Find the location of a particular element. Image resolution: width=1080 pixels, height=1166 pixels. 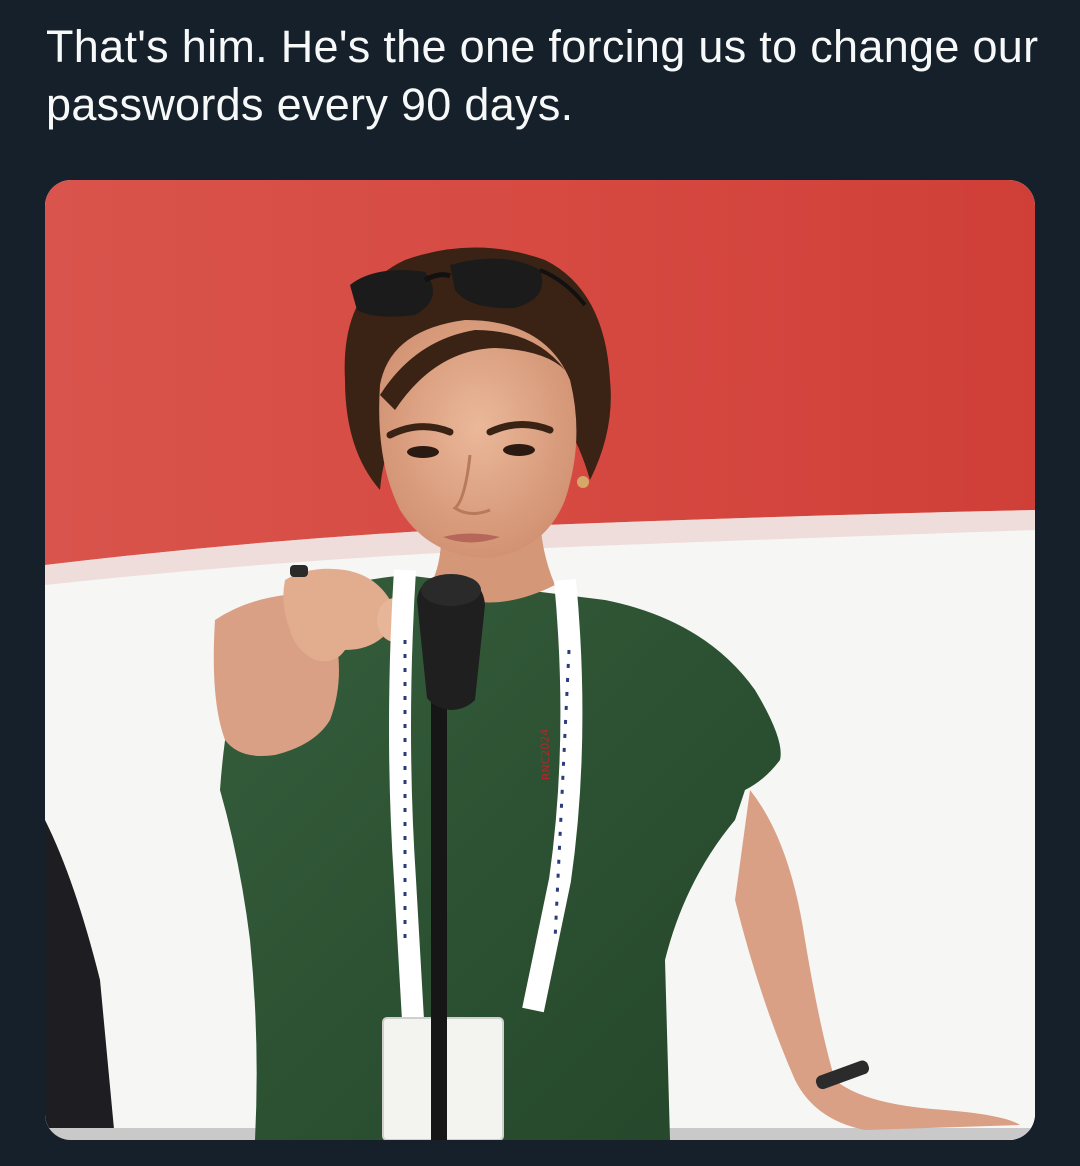

watch-band is located at coordinates (299, 571).